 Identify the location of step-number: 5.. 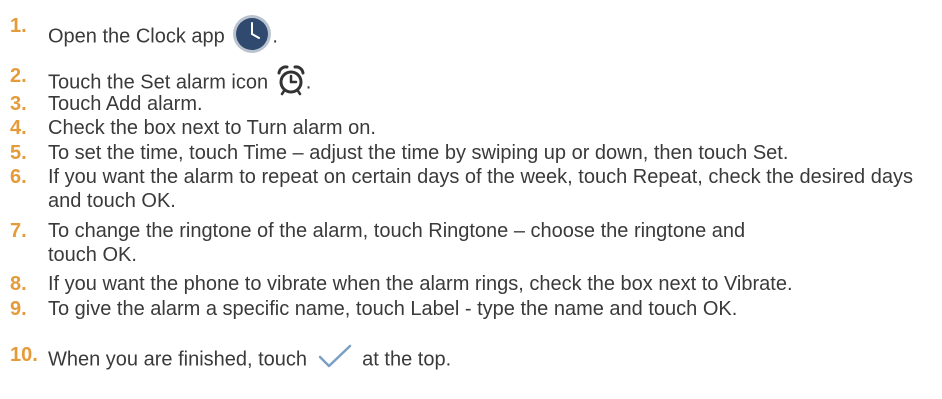
(18, 153).